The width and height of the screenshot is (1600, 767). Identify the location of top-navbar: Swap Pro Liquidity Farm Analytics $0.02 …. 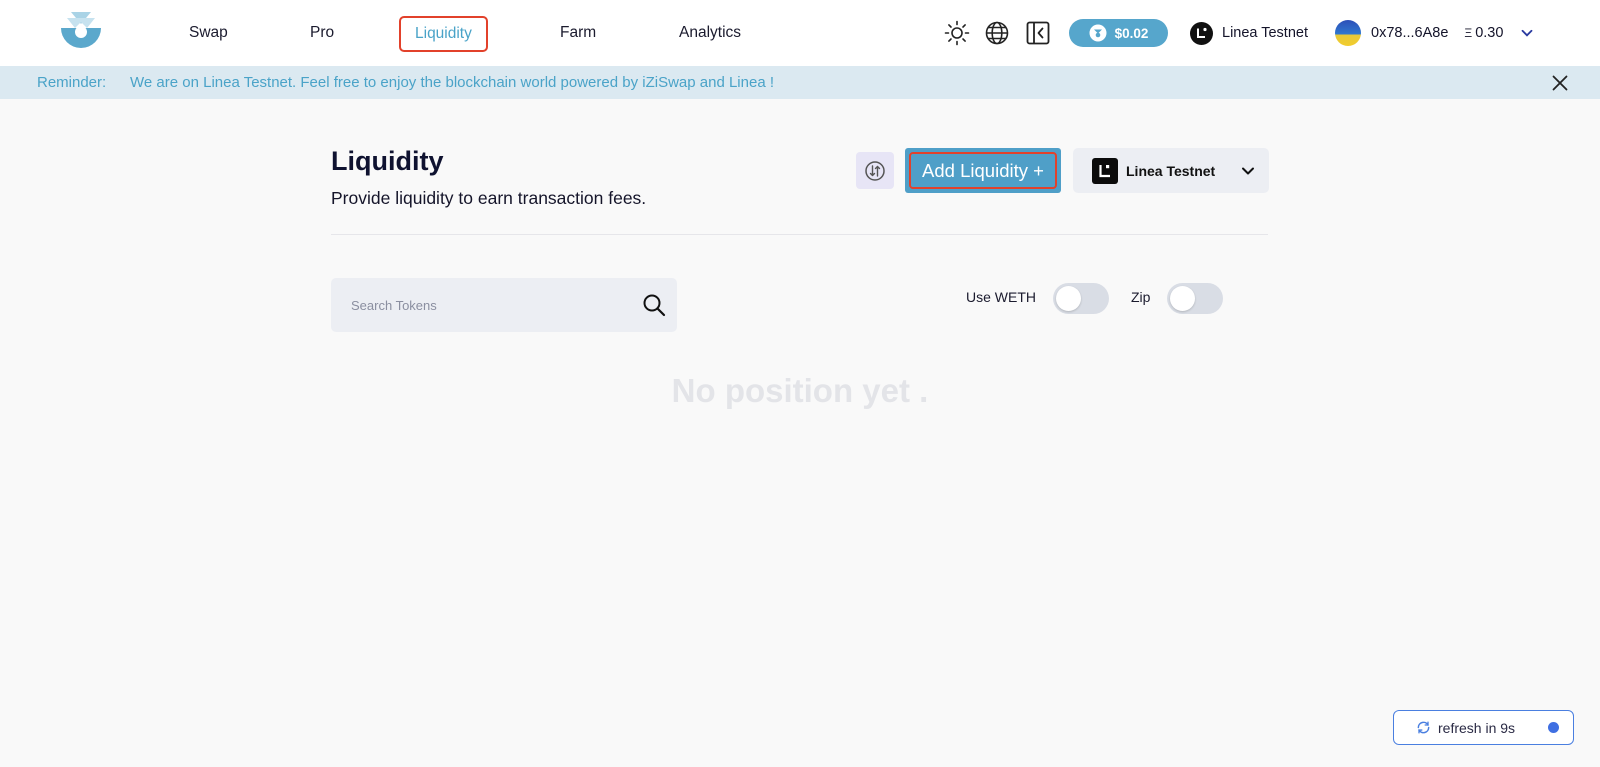
(800, 33).